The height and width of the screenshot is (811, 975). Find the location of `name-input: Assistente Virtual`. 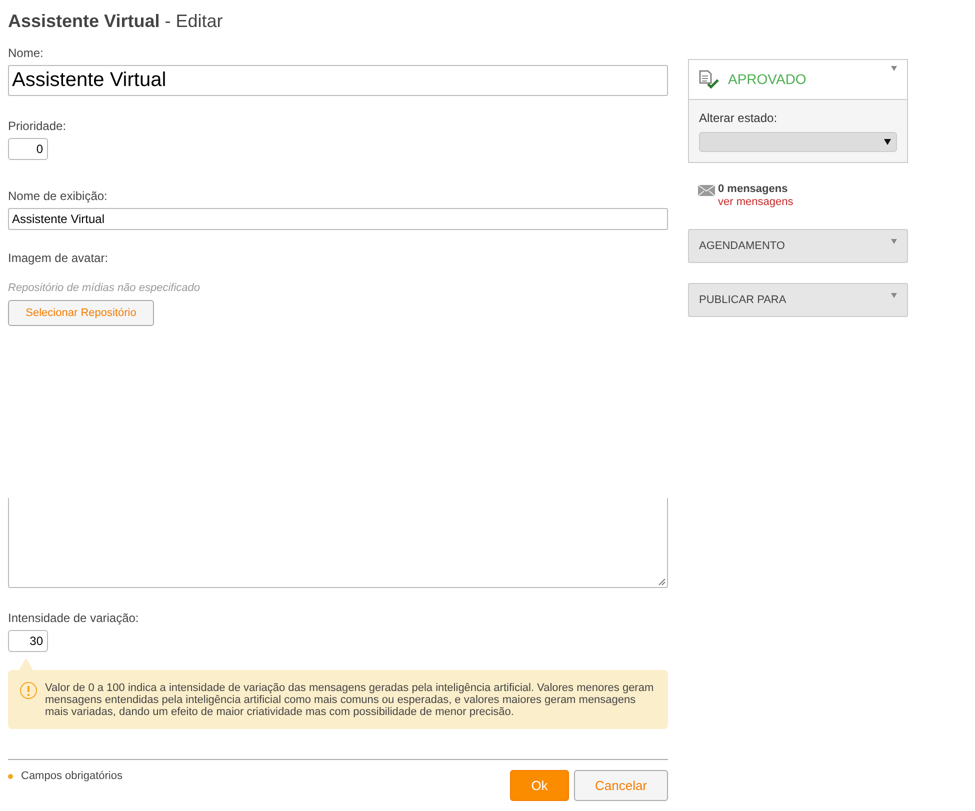

name-input: Assistente Virtual is located at coordinates (338, 80).